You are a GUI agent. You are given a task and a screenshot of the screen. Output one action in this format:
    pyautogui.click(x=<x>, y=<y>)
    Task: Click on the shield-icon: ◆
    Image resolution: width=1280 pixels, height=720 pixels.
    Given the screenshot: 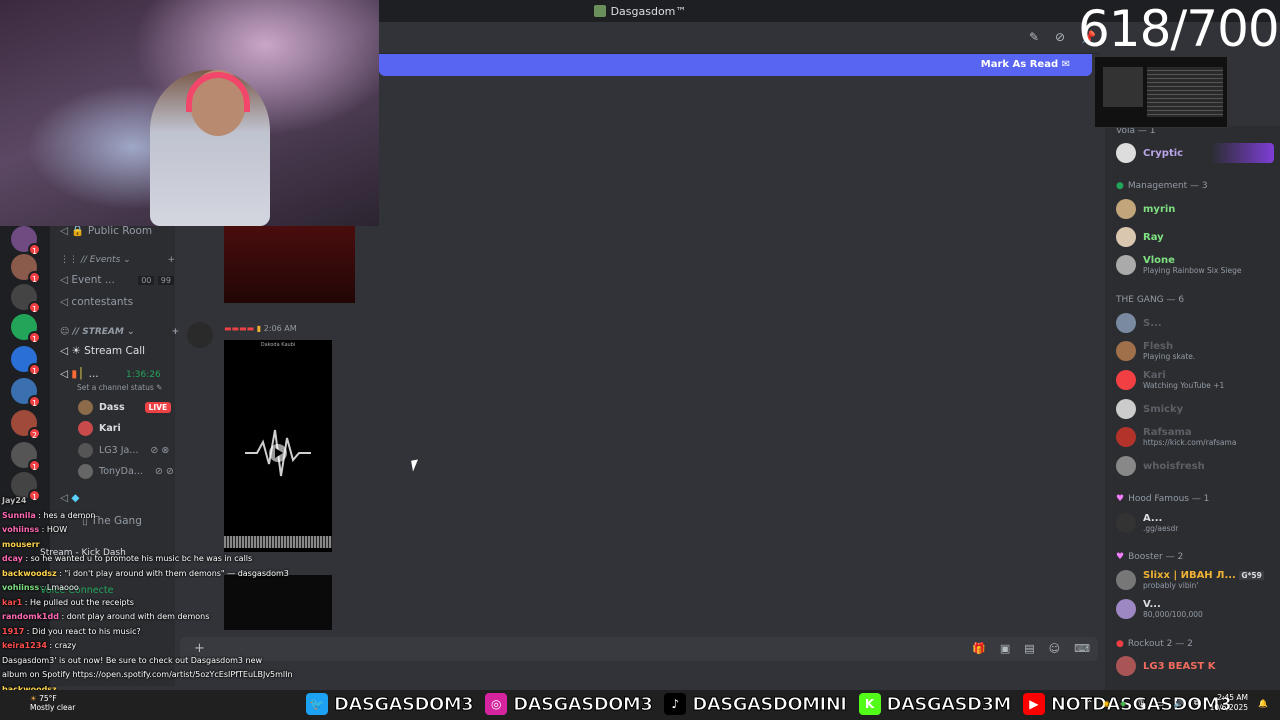 What is the action you would take?
    pyautogui.click(x=1123, y=703)
    